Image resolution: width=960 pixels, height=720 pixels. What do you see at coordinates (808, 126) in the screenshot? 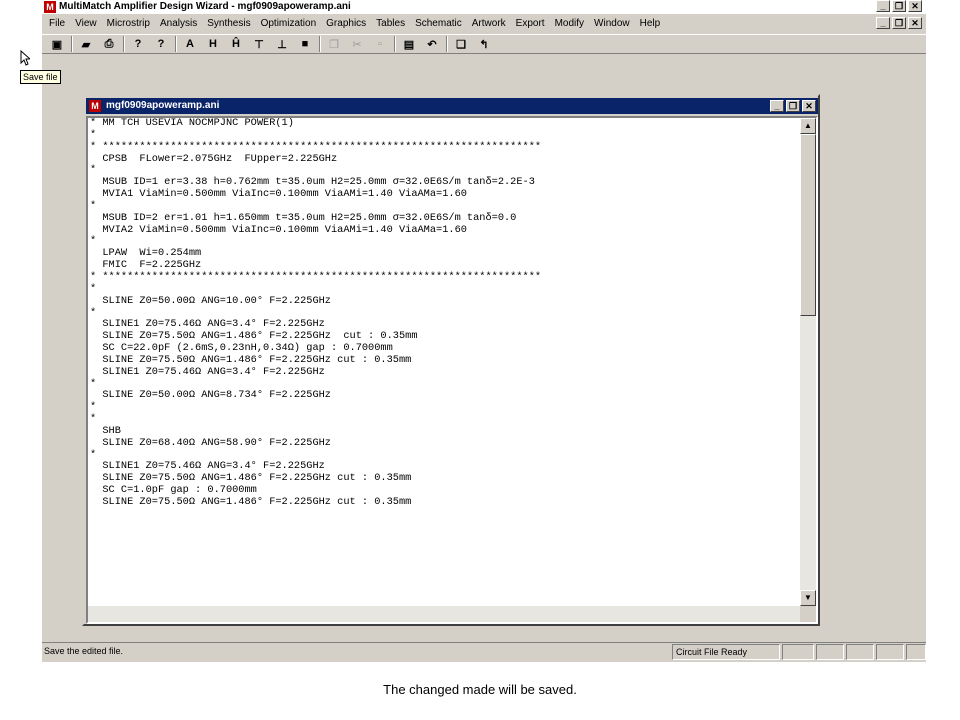
I see `scroll-up-button: ▲` at bounding box center [808, 126].